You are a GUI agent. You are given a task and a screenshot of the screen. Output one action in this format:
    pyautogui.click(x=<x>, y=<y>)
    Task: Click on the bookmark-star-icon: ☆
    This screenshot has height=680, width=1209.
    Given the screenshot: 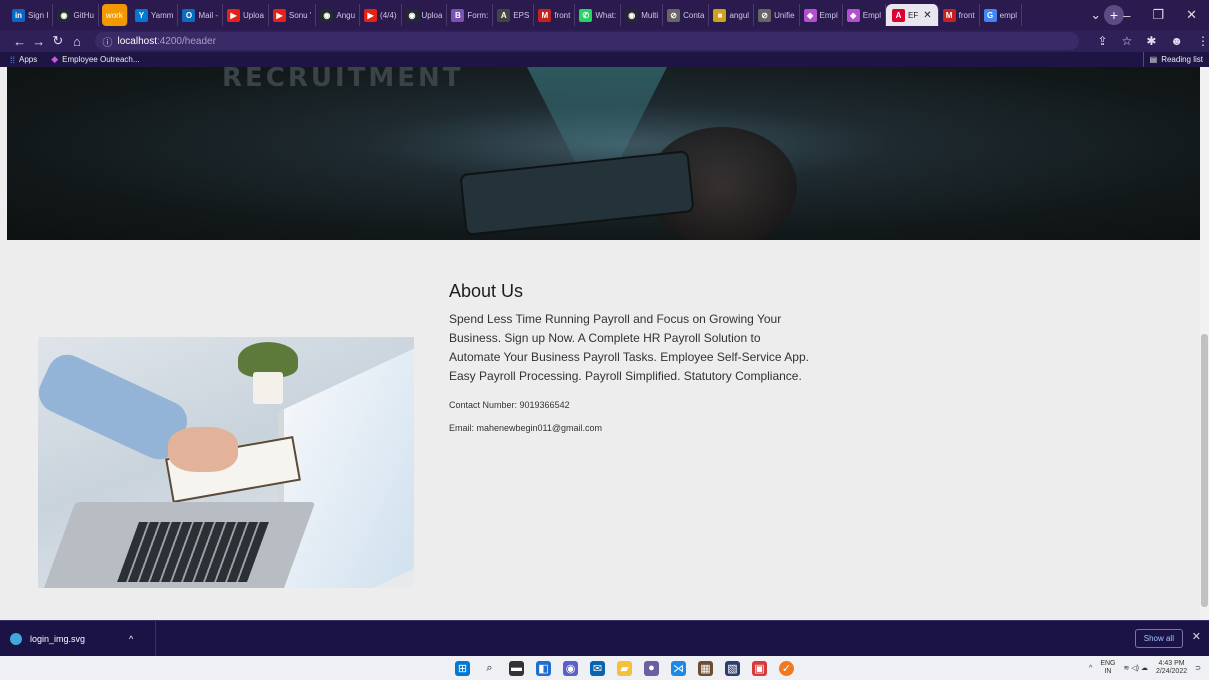 What is the action you would take?
    pyautogui.click(x=1127, y=41)
    